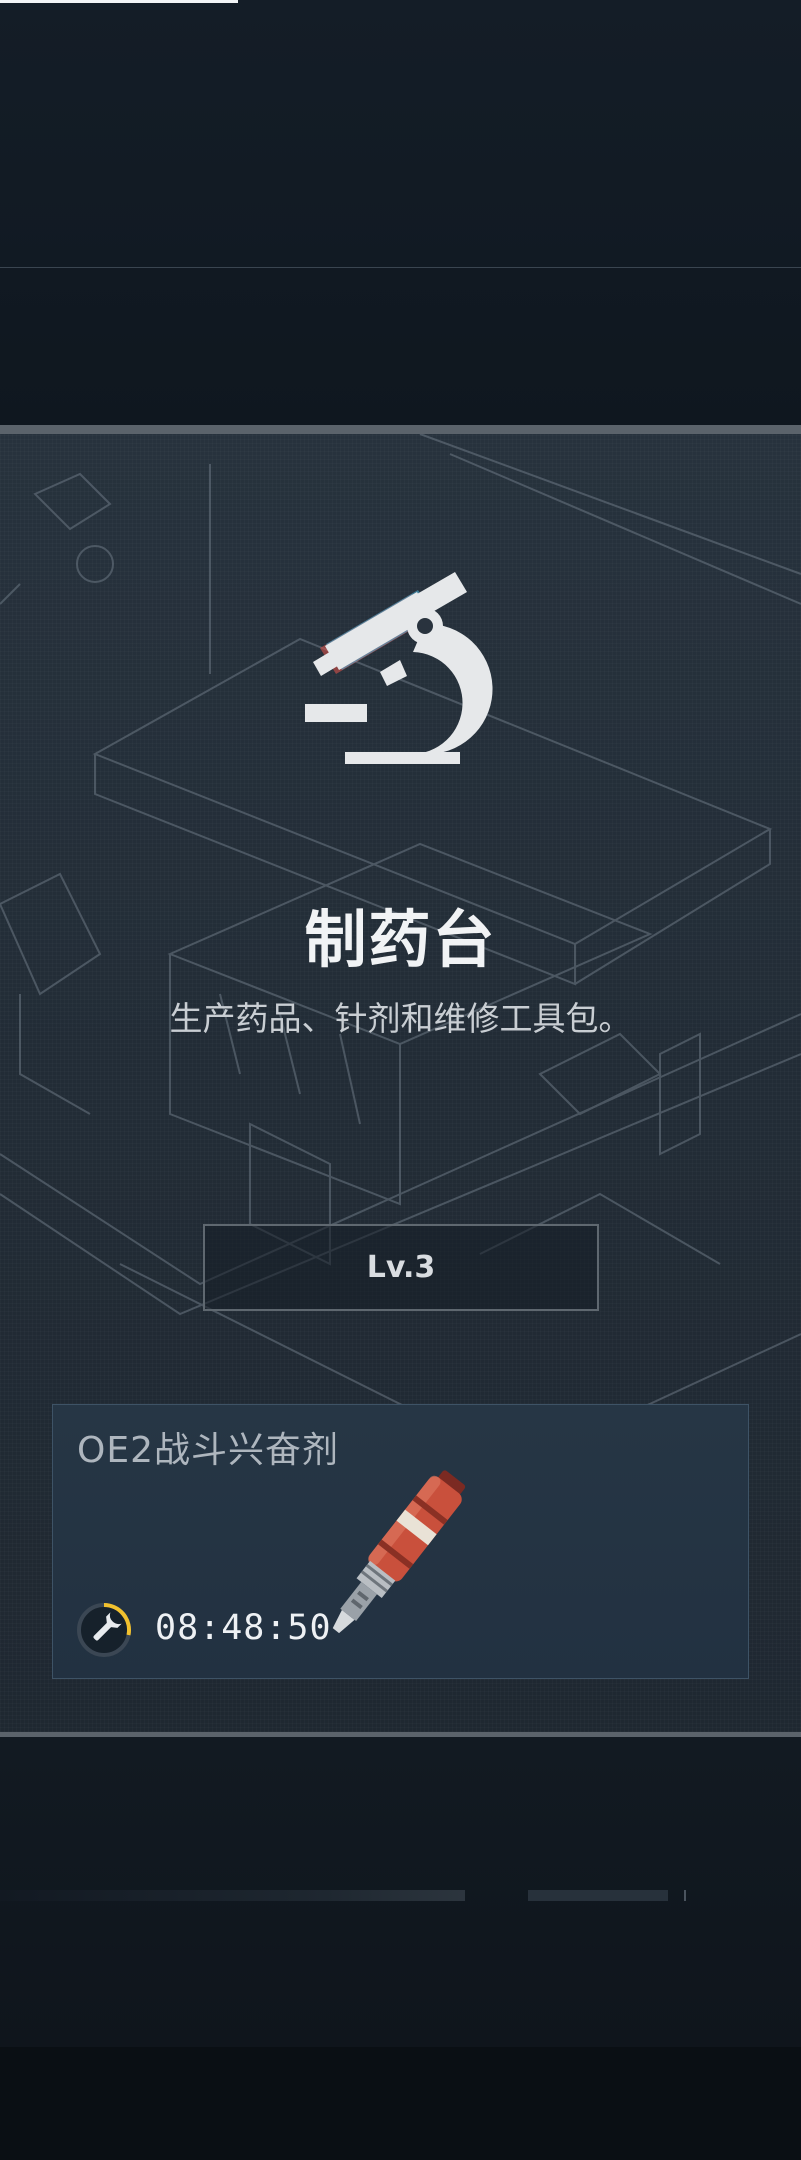 Image resolution: width=801 pixels, height=2160 pixels. What do you see at coordinates (685, 1895) in the screenshot?
I see `scroll-tick` at bounding box center [685, 1895].